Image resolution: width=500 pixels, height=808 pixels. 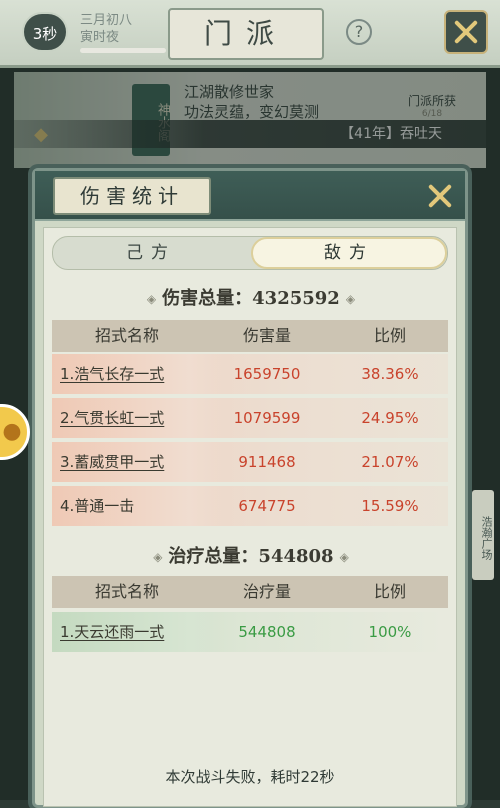 I want to click on table-row: 4.普通一击 674775 15.59%, so click(x=250, y=506).